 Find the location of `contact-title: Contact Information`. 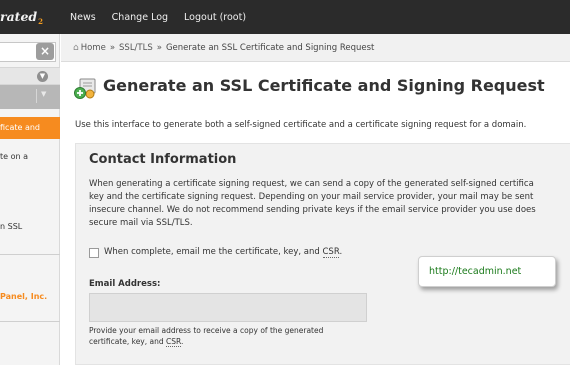

contact-title: Contact Information is located at coordinates (163, 159).